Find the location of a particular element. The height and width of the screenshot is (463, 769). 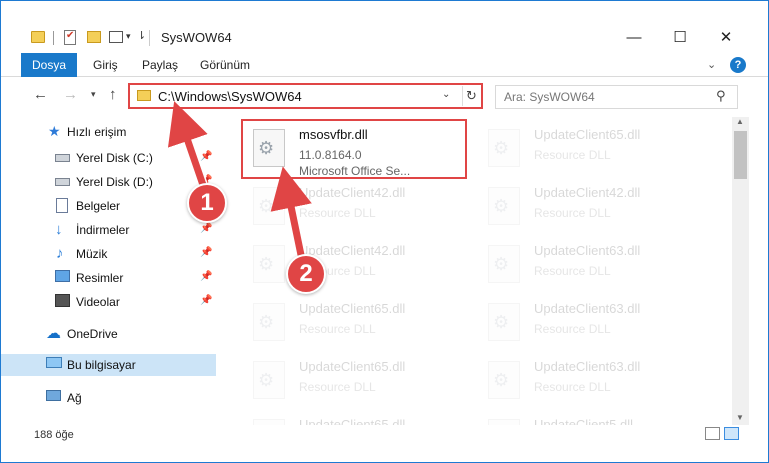

minimize-icon: — is located at coordinates (634, 37).